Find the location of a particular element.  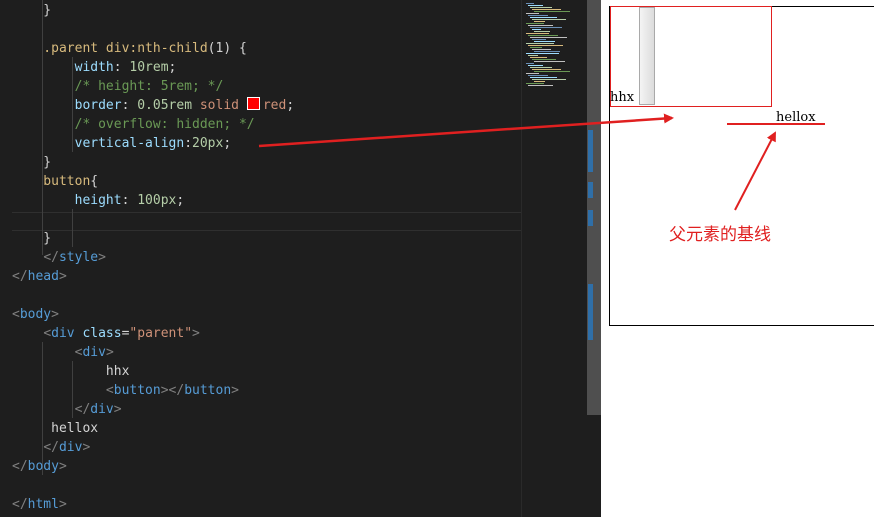

code-token: 20px is located at coordinates (208, 143).